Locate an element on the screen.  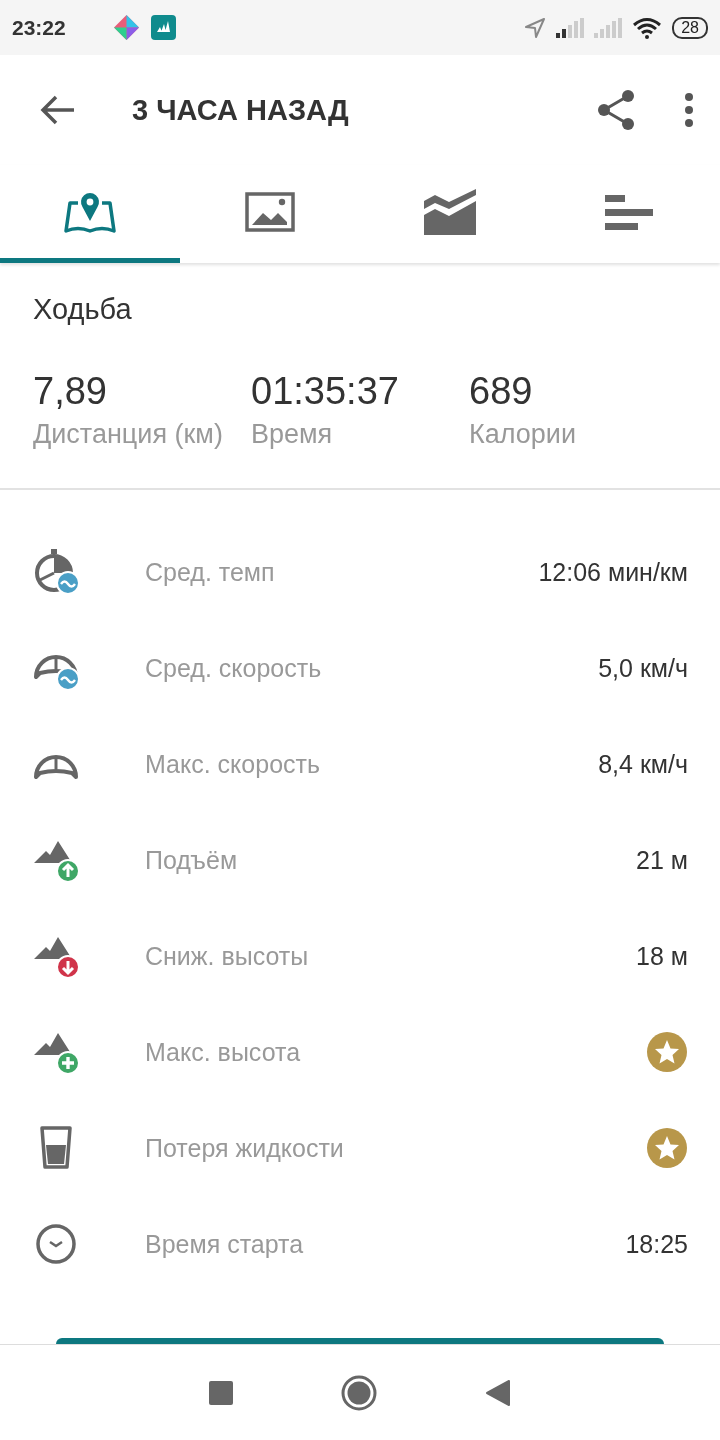
battery-level: 28 is located at coordinates (690, 27).